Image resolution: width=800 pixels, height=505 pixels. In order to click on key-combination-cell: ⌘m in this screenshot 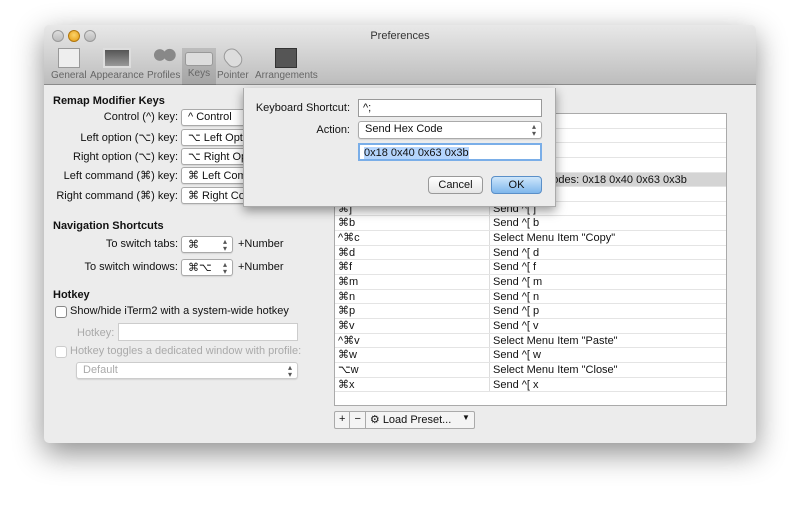, I will do `click(412, 282)`.